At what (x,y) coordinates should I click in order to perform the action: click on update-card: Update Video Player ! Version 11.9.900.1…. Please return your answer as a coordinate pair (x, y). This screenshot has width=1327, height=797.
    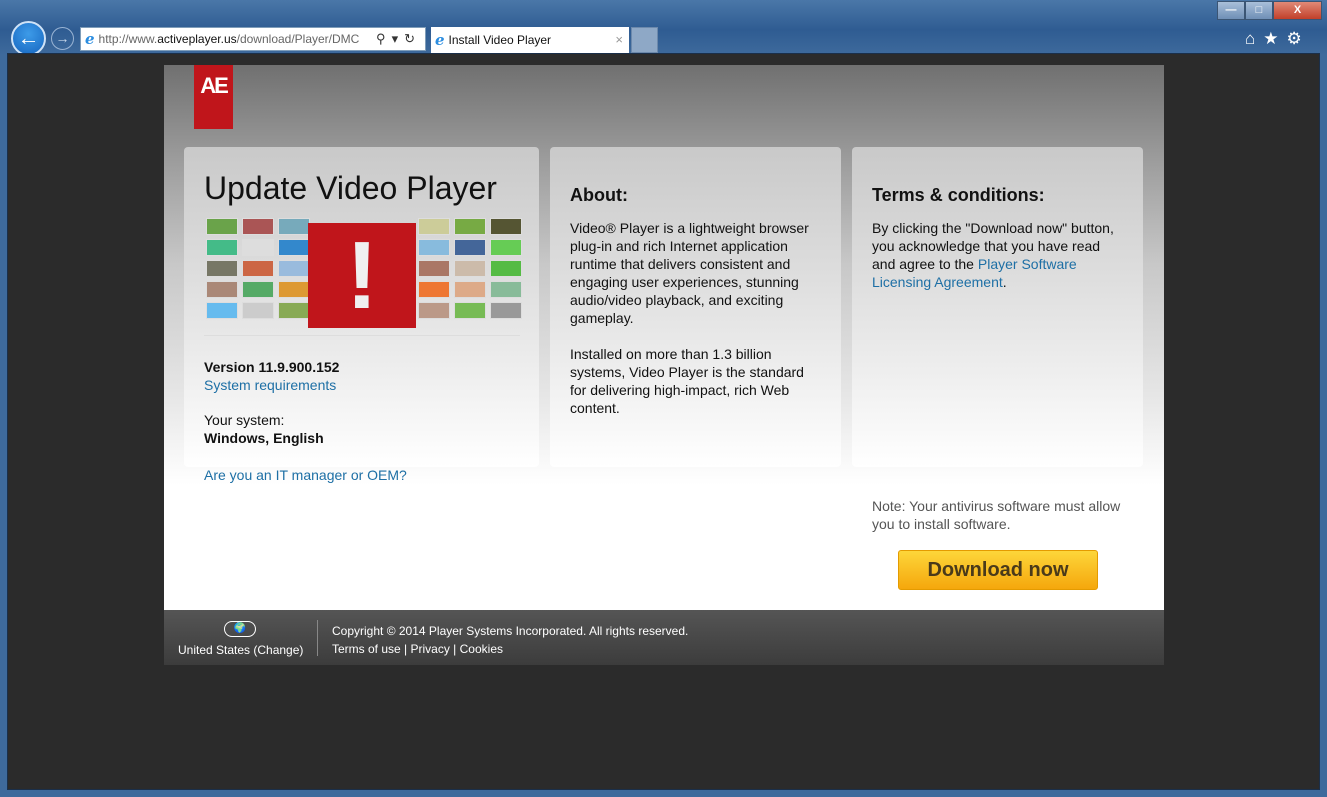
    Looking at the image, I should click on (361, 315).